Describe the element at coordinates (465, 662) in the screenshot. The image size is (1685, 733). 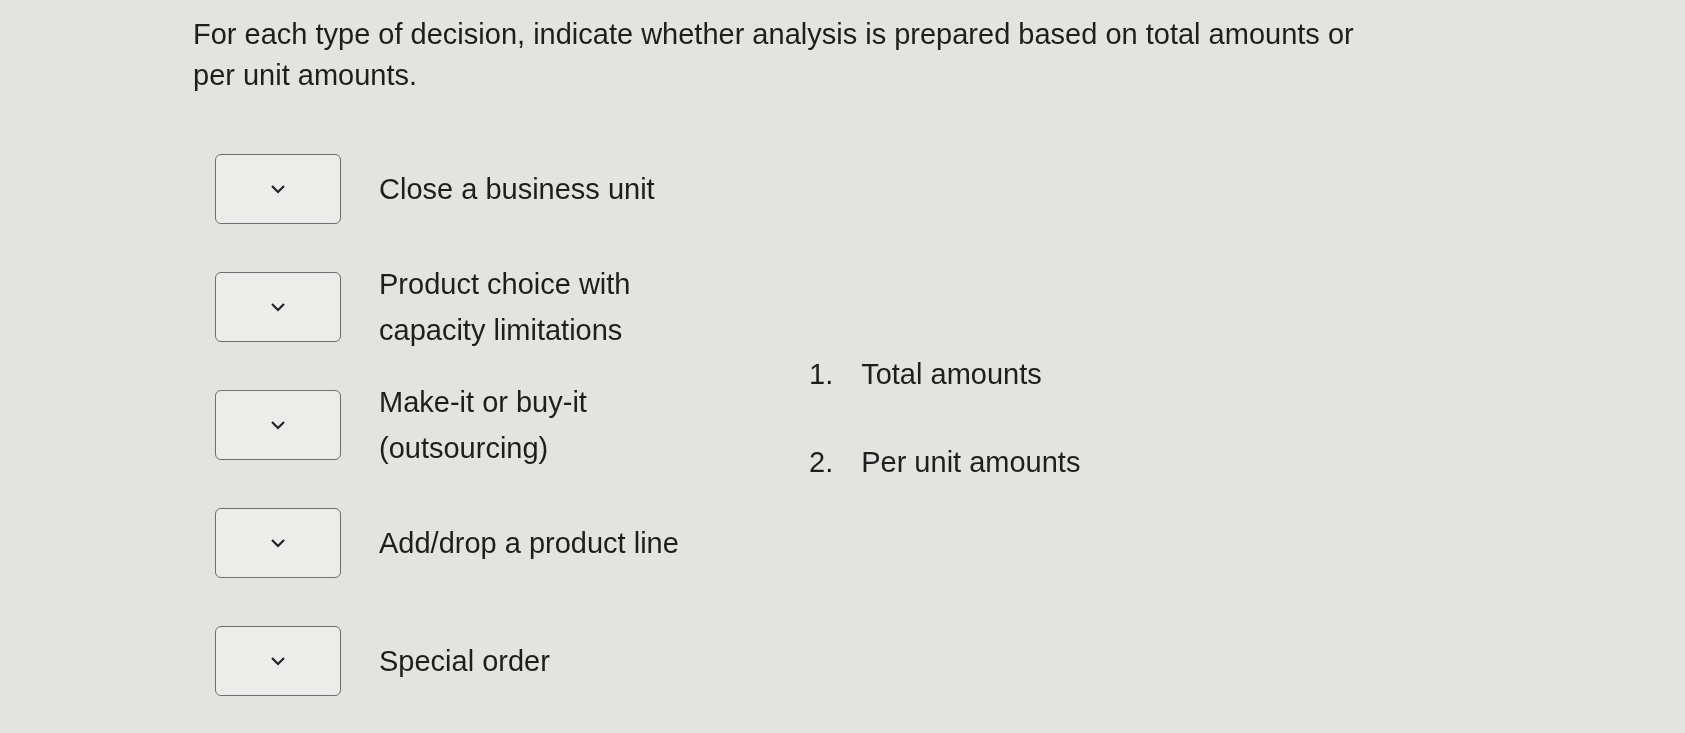
I see `decision-label: Special order` at that location.